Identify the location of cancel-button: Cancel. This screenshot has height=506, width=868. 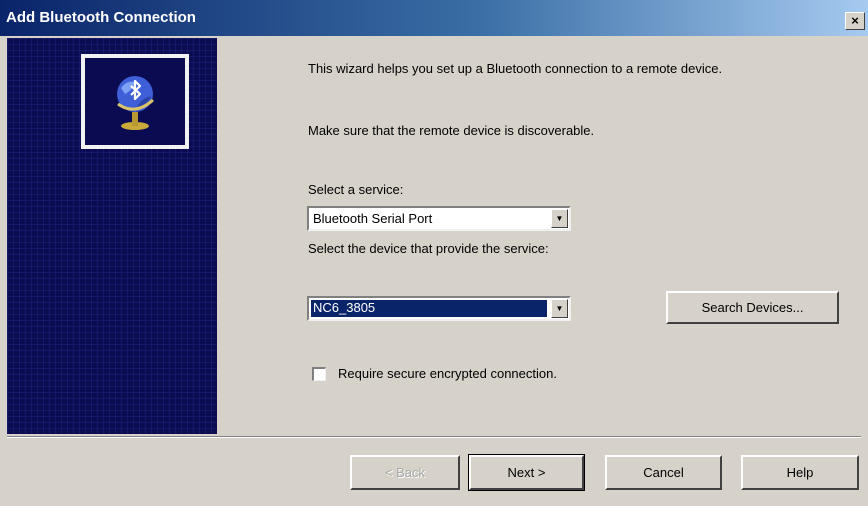
(663, 472).